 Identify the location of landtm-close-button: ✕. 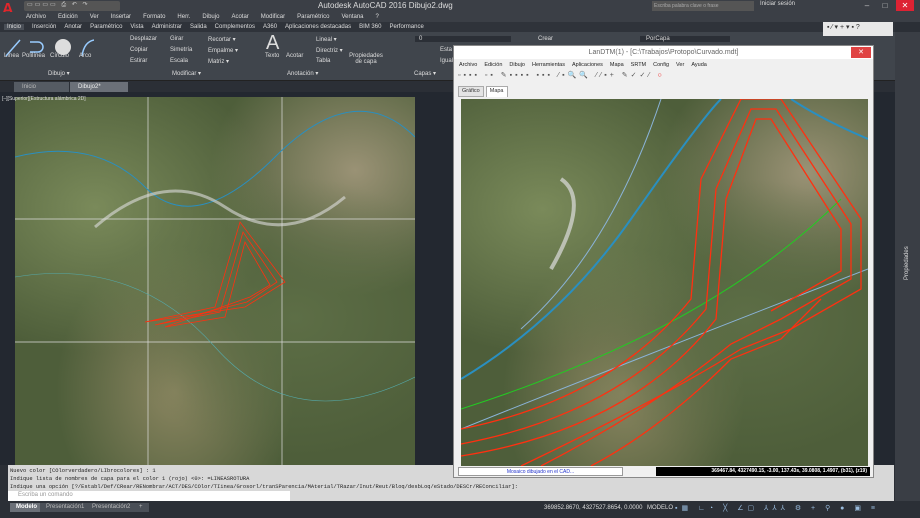
(861, 52).